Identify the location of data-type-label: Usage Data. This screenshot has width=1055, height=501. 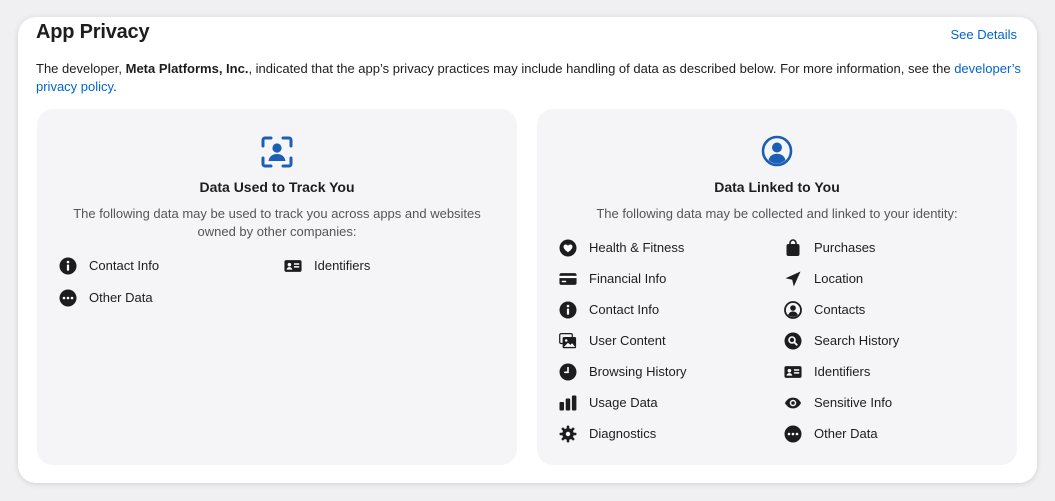
(623, 402).